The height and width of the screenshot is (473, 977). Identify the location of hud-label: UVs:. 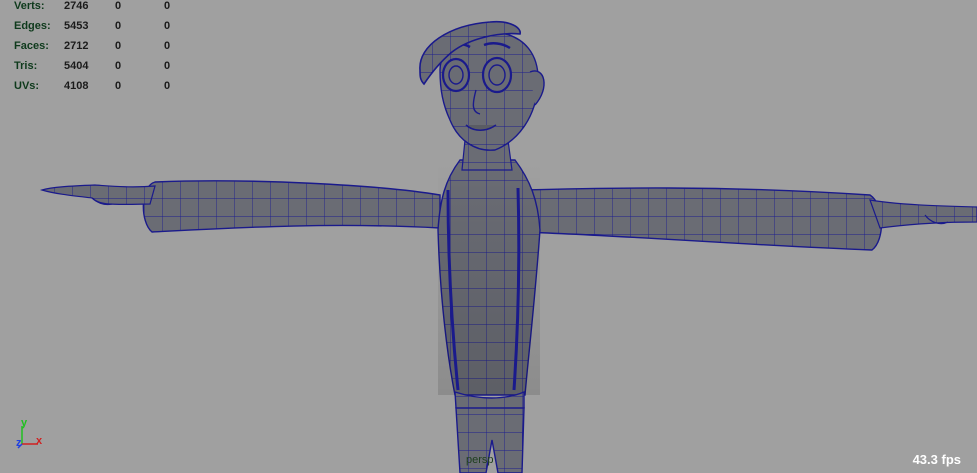
(27, 86).